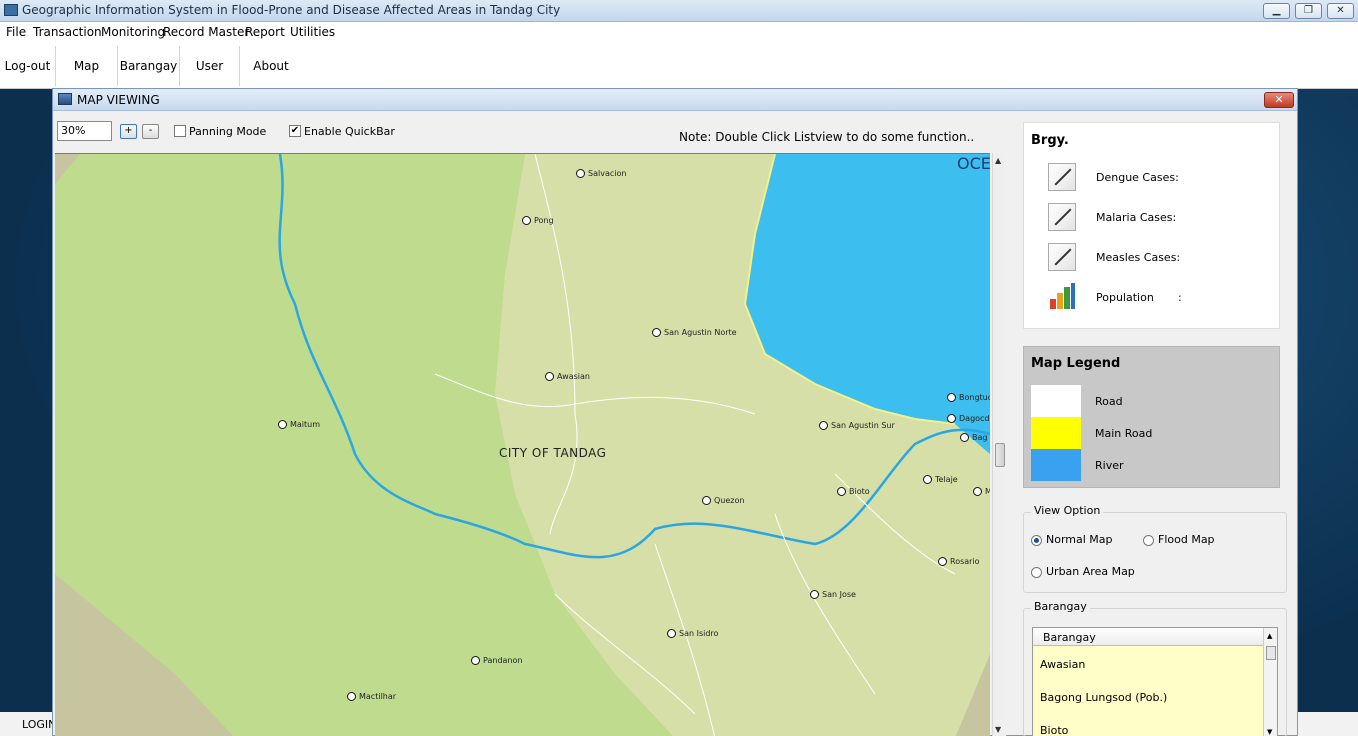 The height and width of the screenshot is (736, 1358). What do you see at coordinates (1151, 417) in the screenshot?
I see `map-legend-panel: Map Legend Road Main Road River` at bounding box center [1151, 417].